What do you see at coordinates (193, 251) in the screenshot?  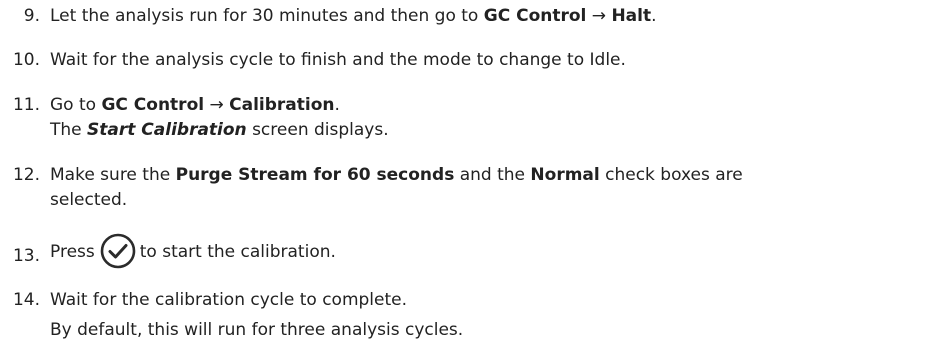 I see `step-text: Press to start the calibration.` at bounding box center [193, 251].